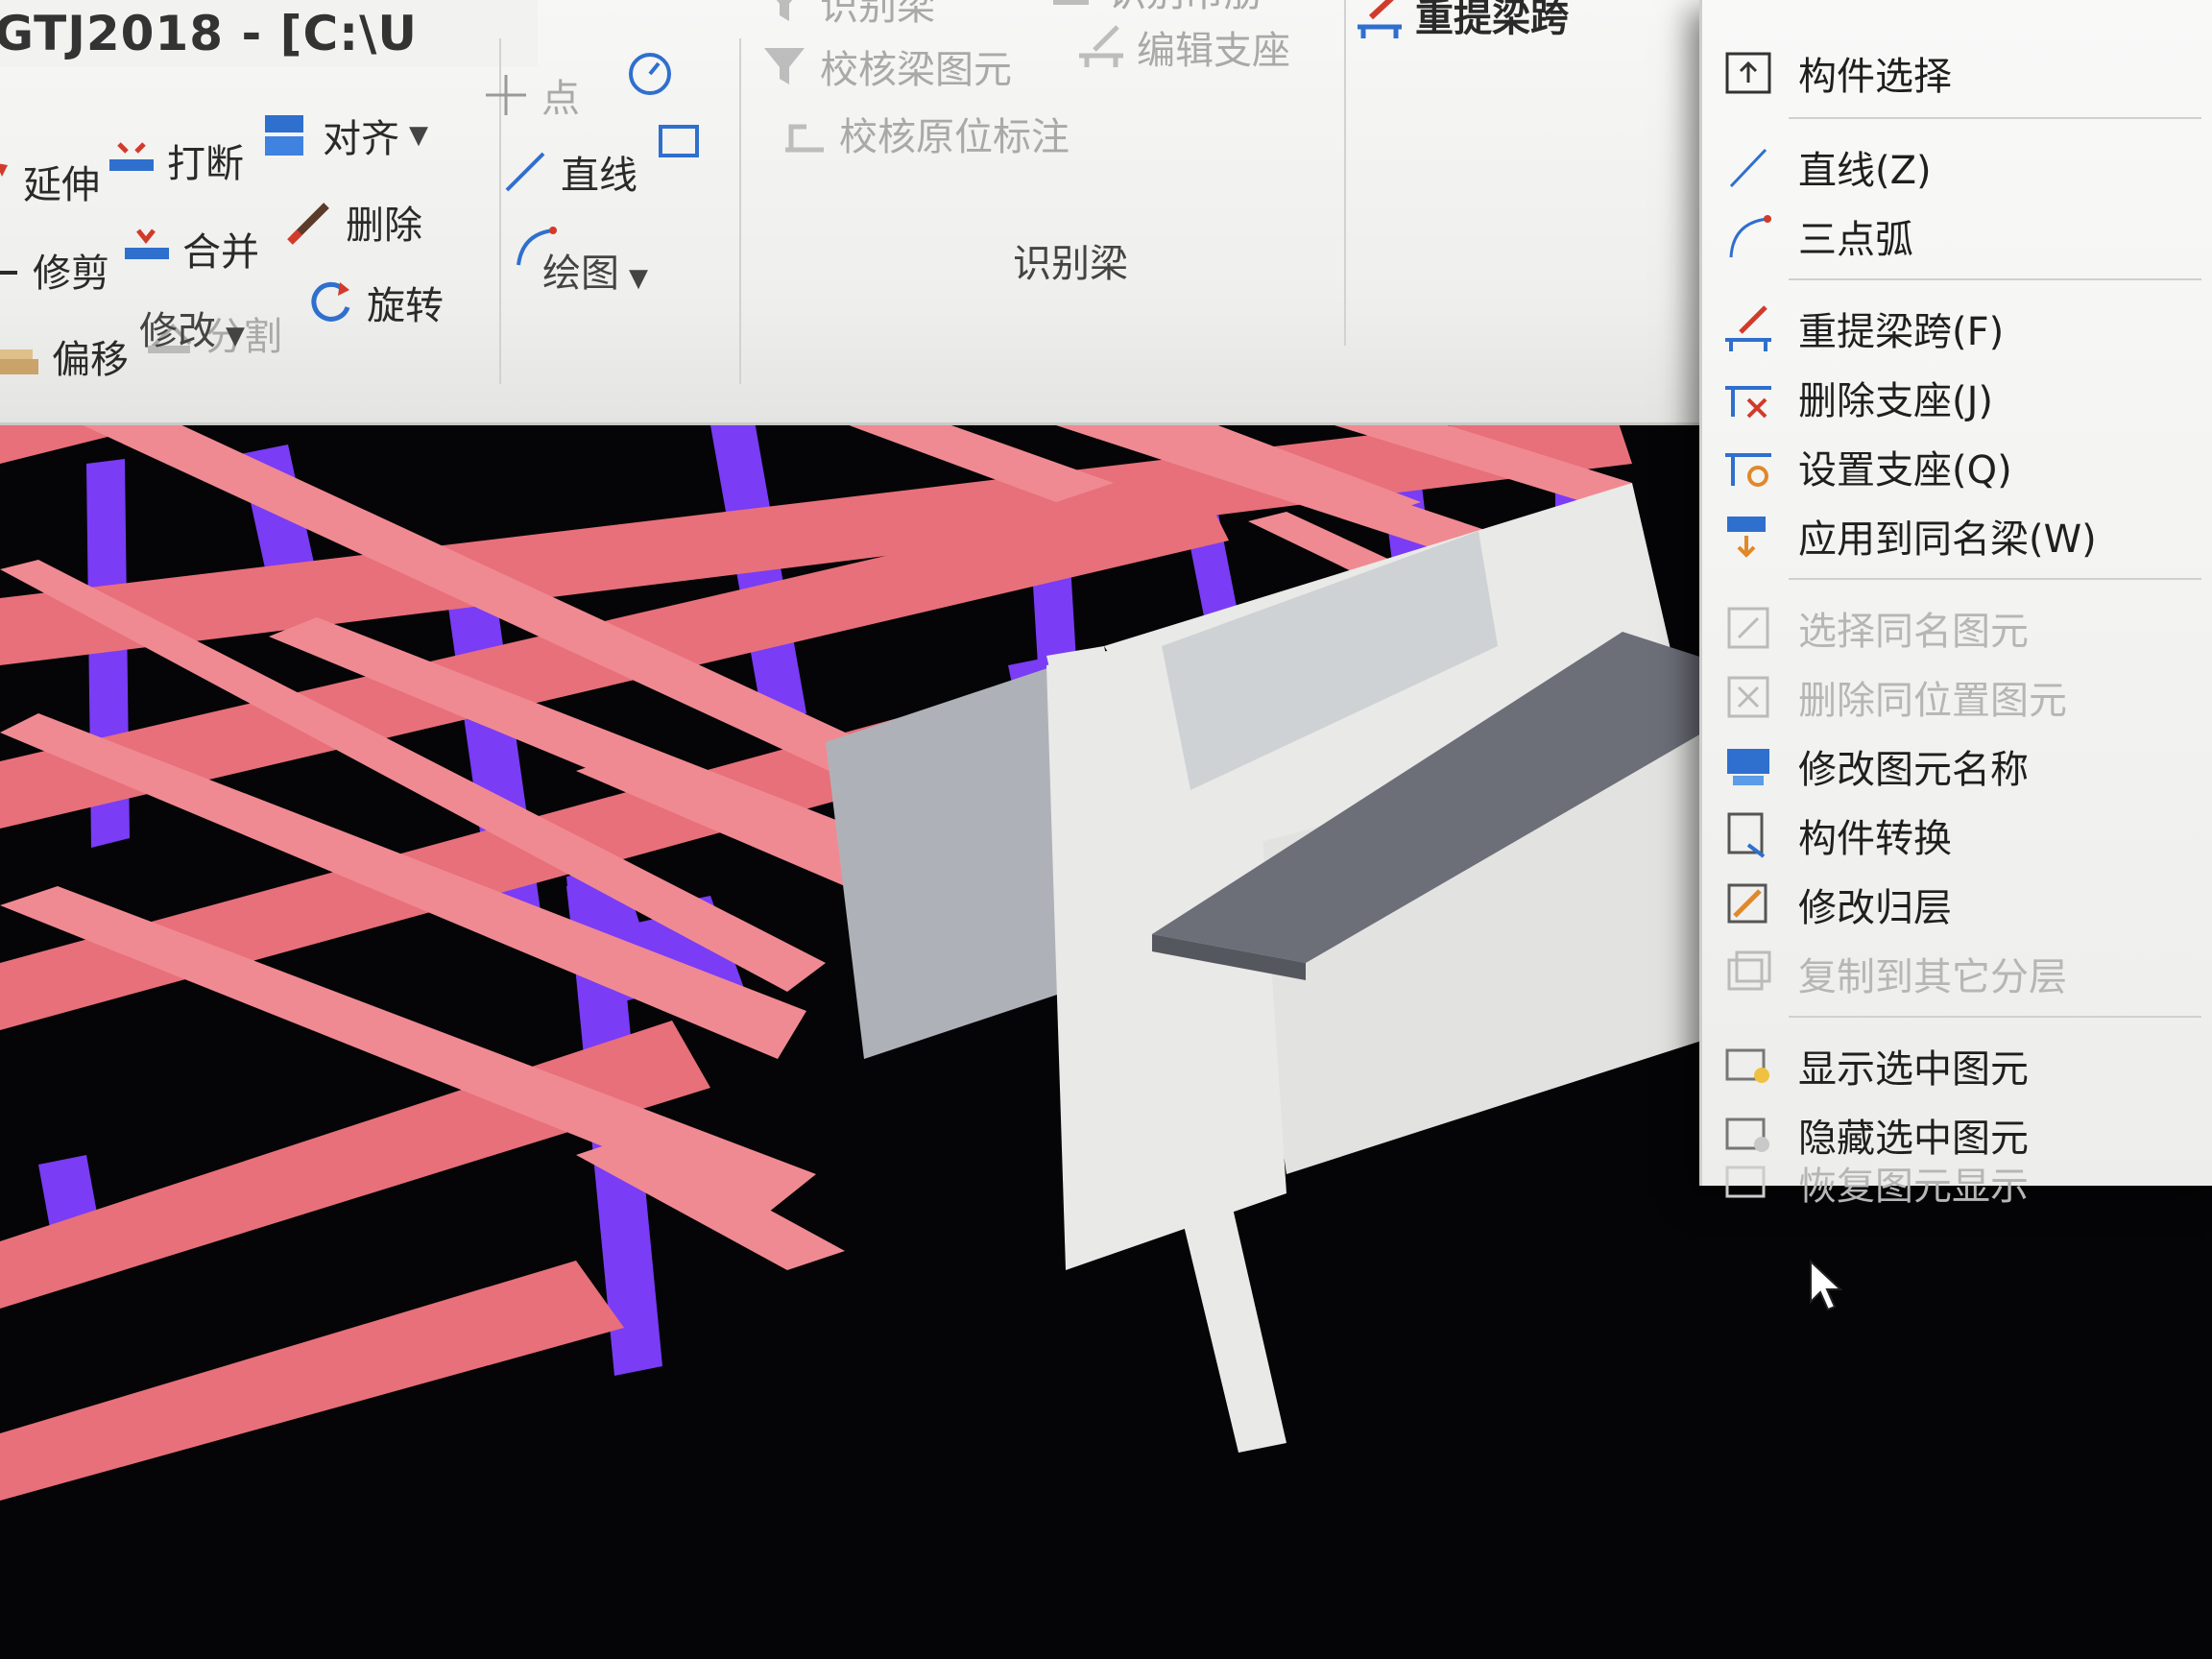  Describe the element at coordinates (1101, 47) in the screenshot. I see `edit-support-icon` at that location.